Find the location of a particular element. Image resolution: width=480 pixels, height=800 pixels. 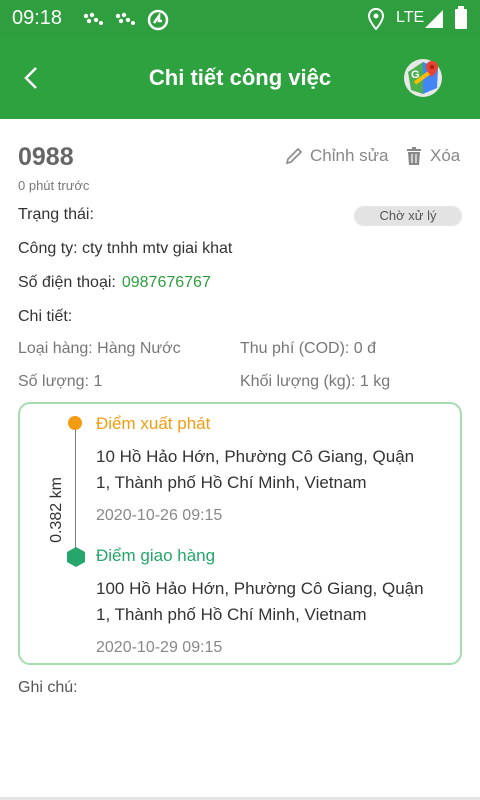

order-id: 0988 is located at coordinates (46, 157).